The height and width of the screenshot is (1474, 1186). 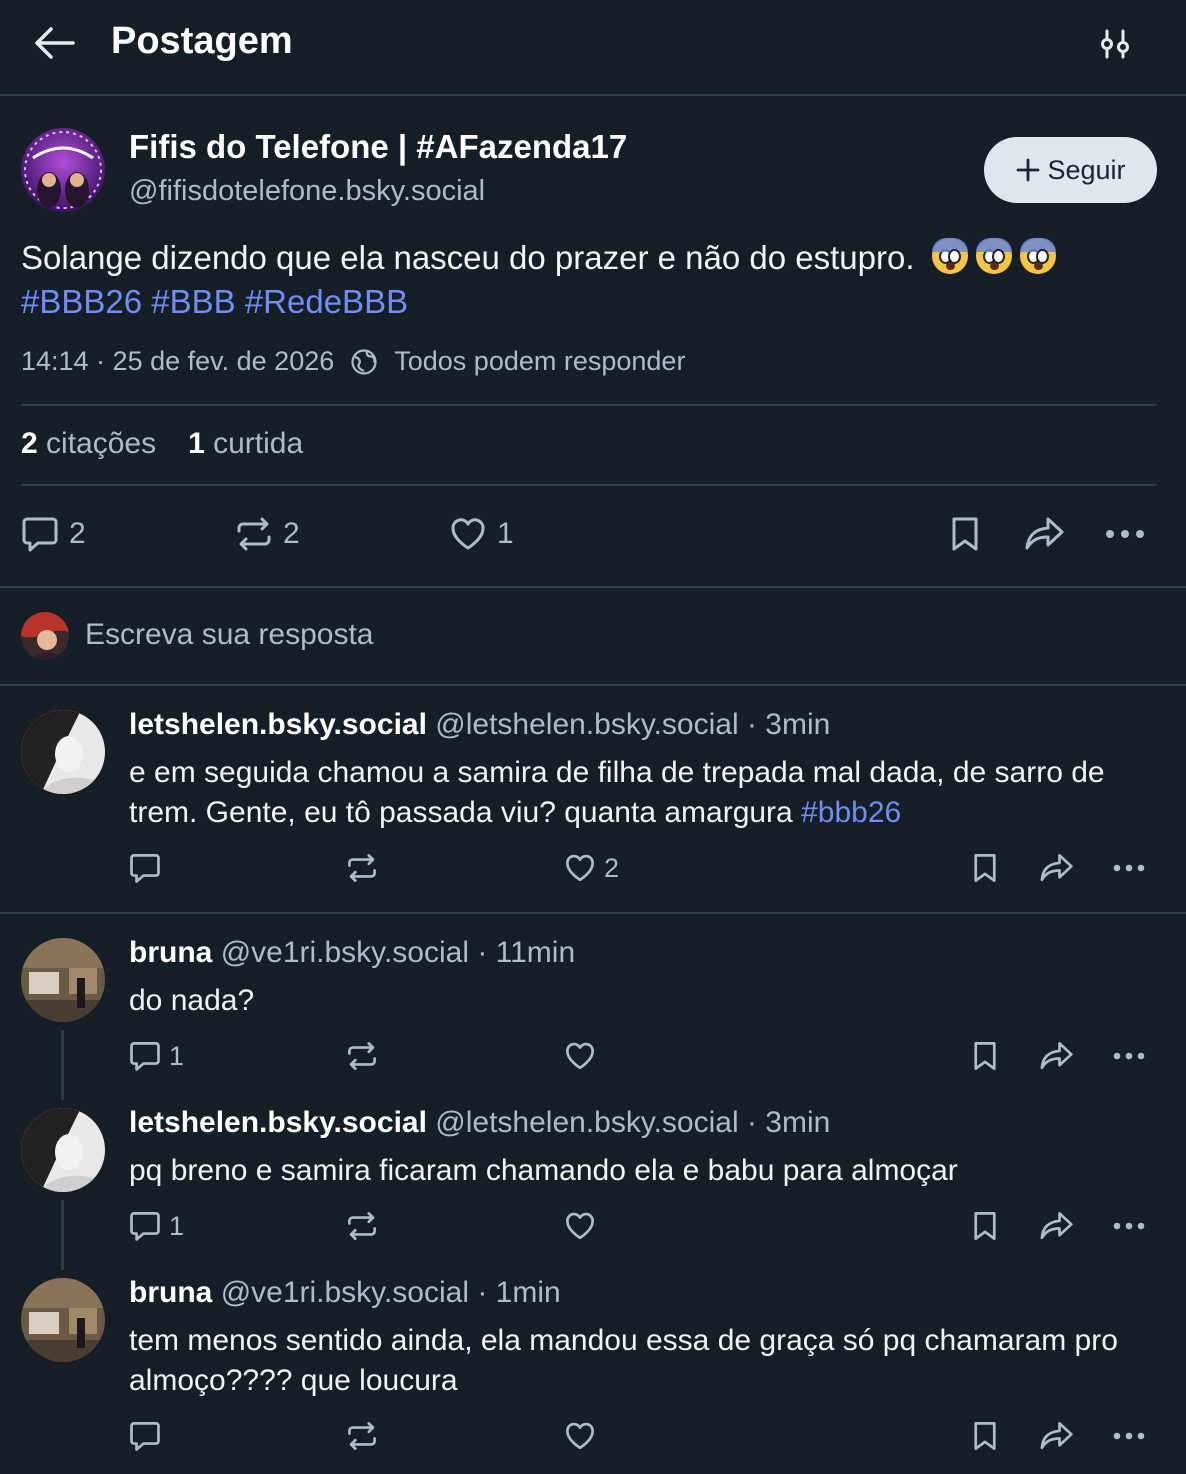 I want to click on reply-divider, so click(x=593, y=913).